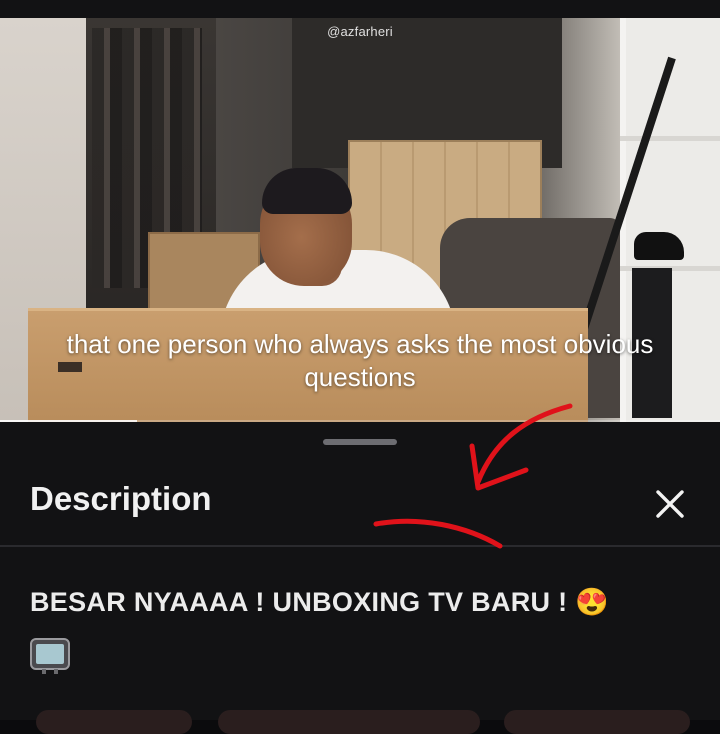 Image resolution: width=720 pixels, height=734 pixels. Describe the element at coordinates (307, 191) in the screenshot. I see `person-hair` at that location.